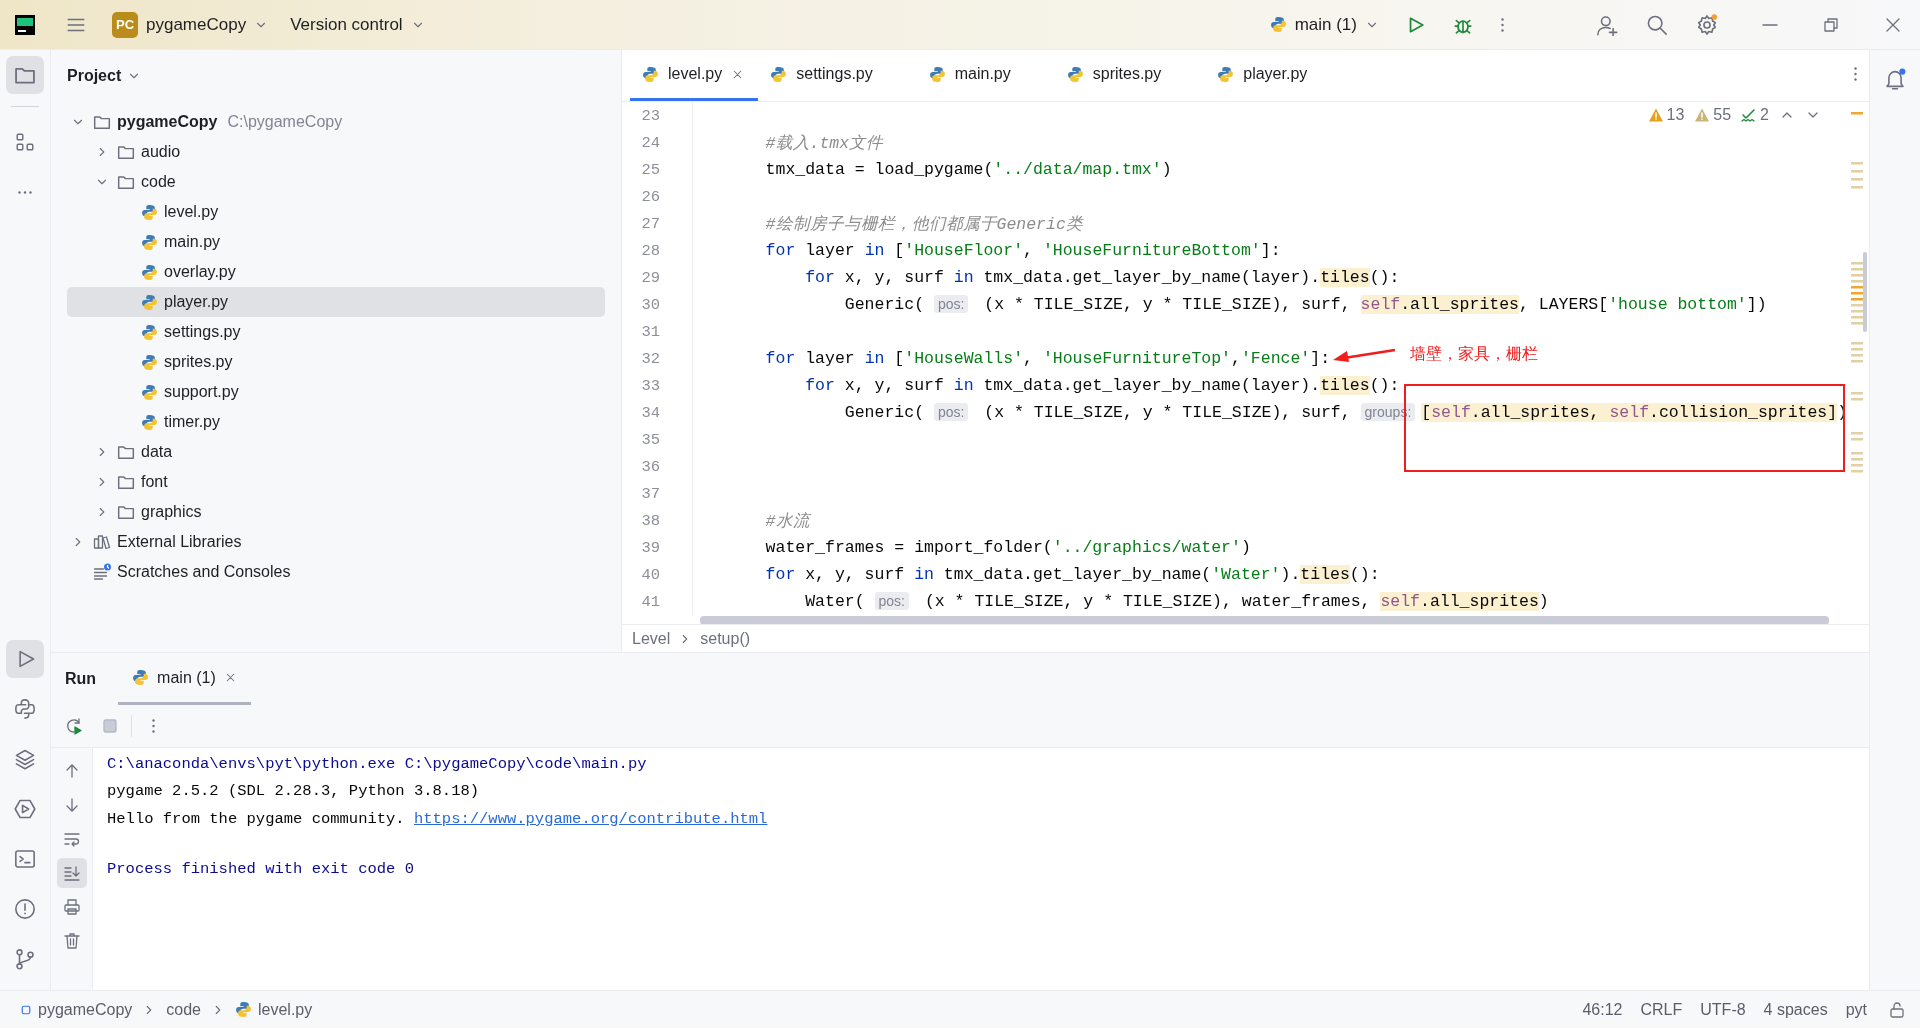 The image size is (1920, 1030). Describe the element at coordinates (25, 809) in the screenshot. I see `services-icon` at that location.